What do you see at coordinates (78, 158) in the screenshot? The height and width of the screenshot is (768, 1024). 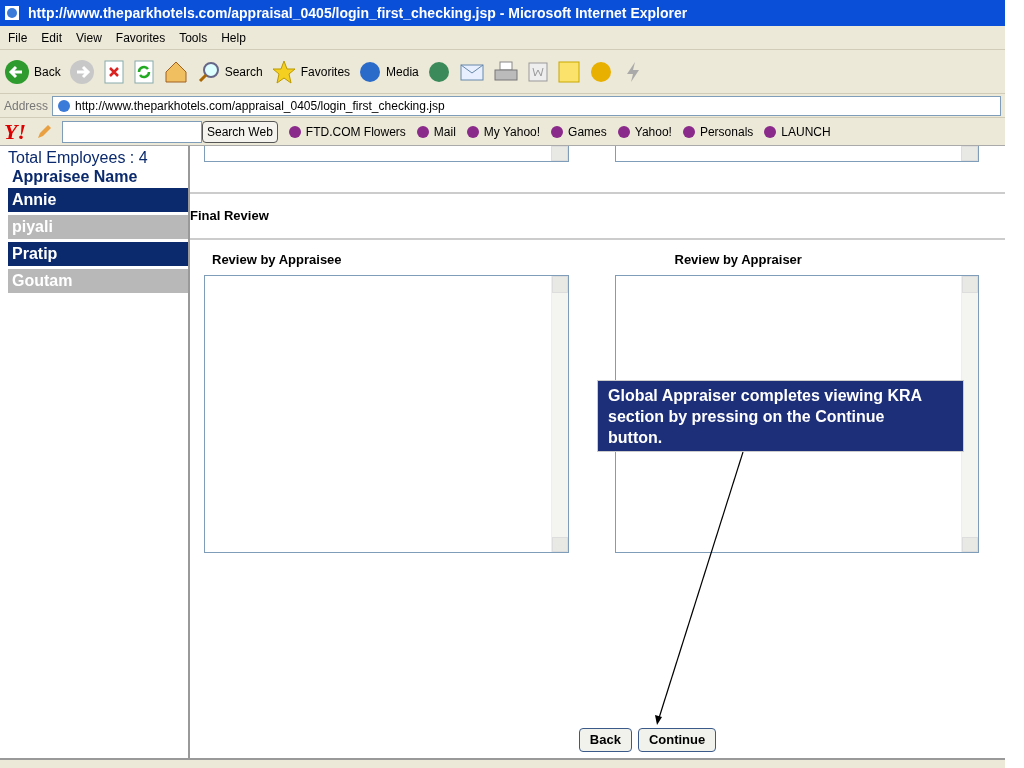 I see `employee-count: Total Employees : 4` at bounding box center [78, 158].